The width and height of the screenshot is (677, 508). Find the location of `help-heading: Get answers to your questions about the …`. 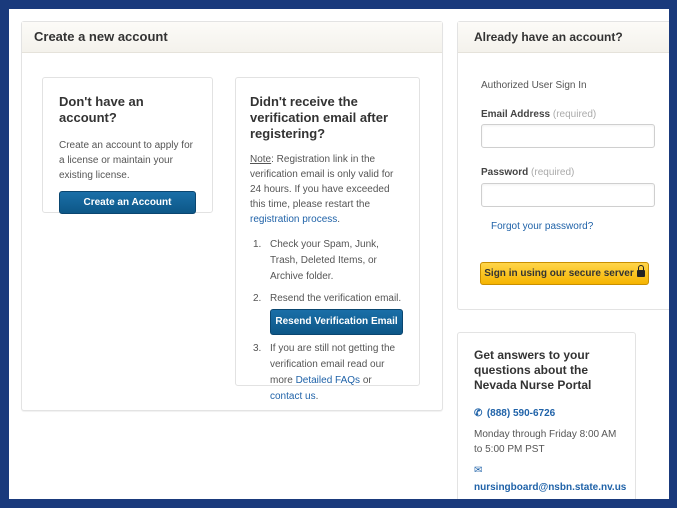

help-heading: Get answers to your questions about the … is located at coordinates (533, 370).